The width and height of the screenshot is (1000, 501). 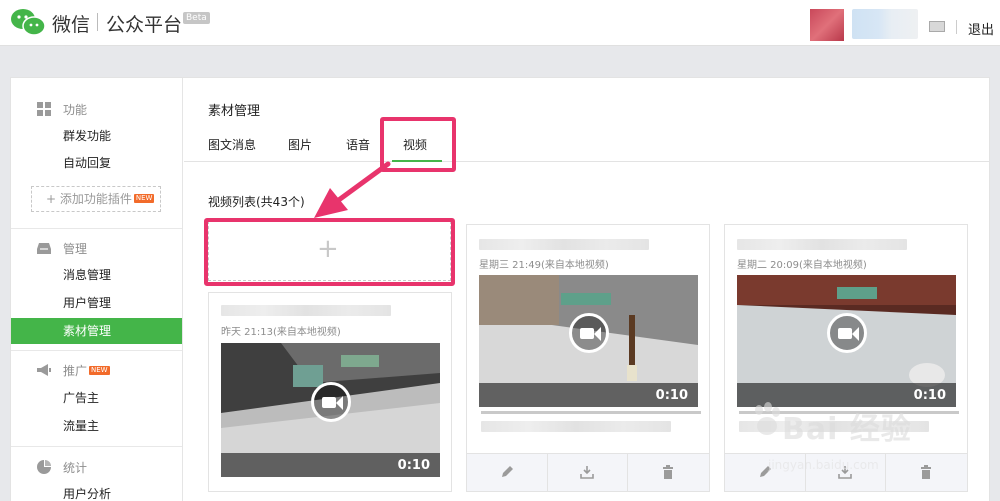 I want to click on sidebar-item-traffic-host: 流量主, so click(x=96, y=426).